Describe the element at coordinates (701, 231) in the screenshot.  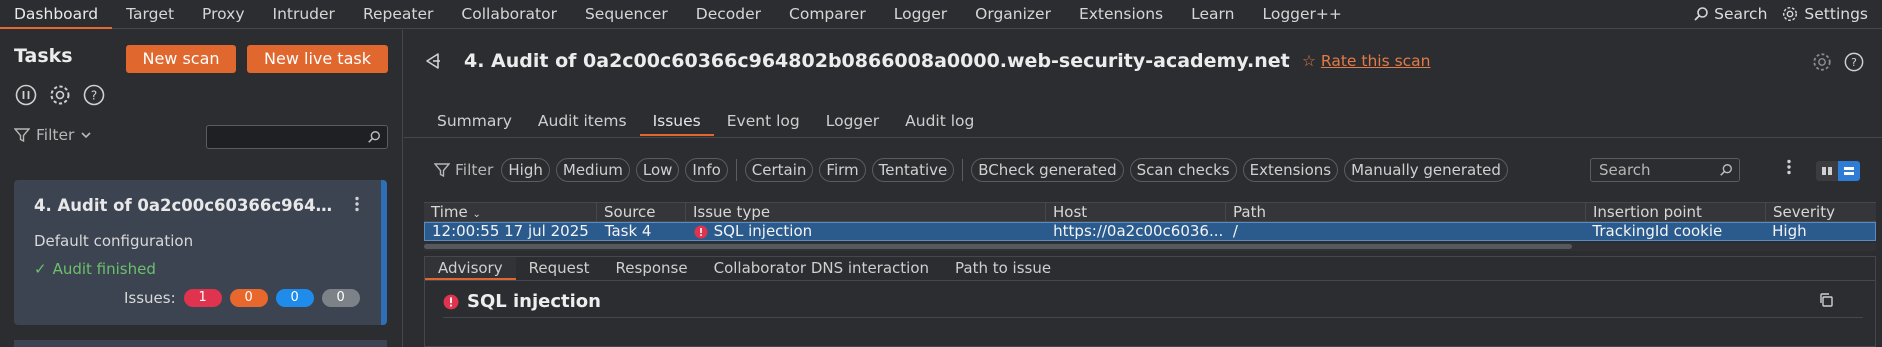
I see `high-severity-icon` at that location.